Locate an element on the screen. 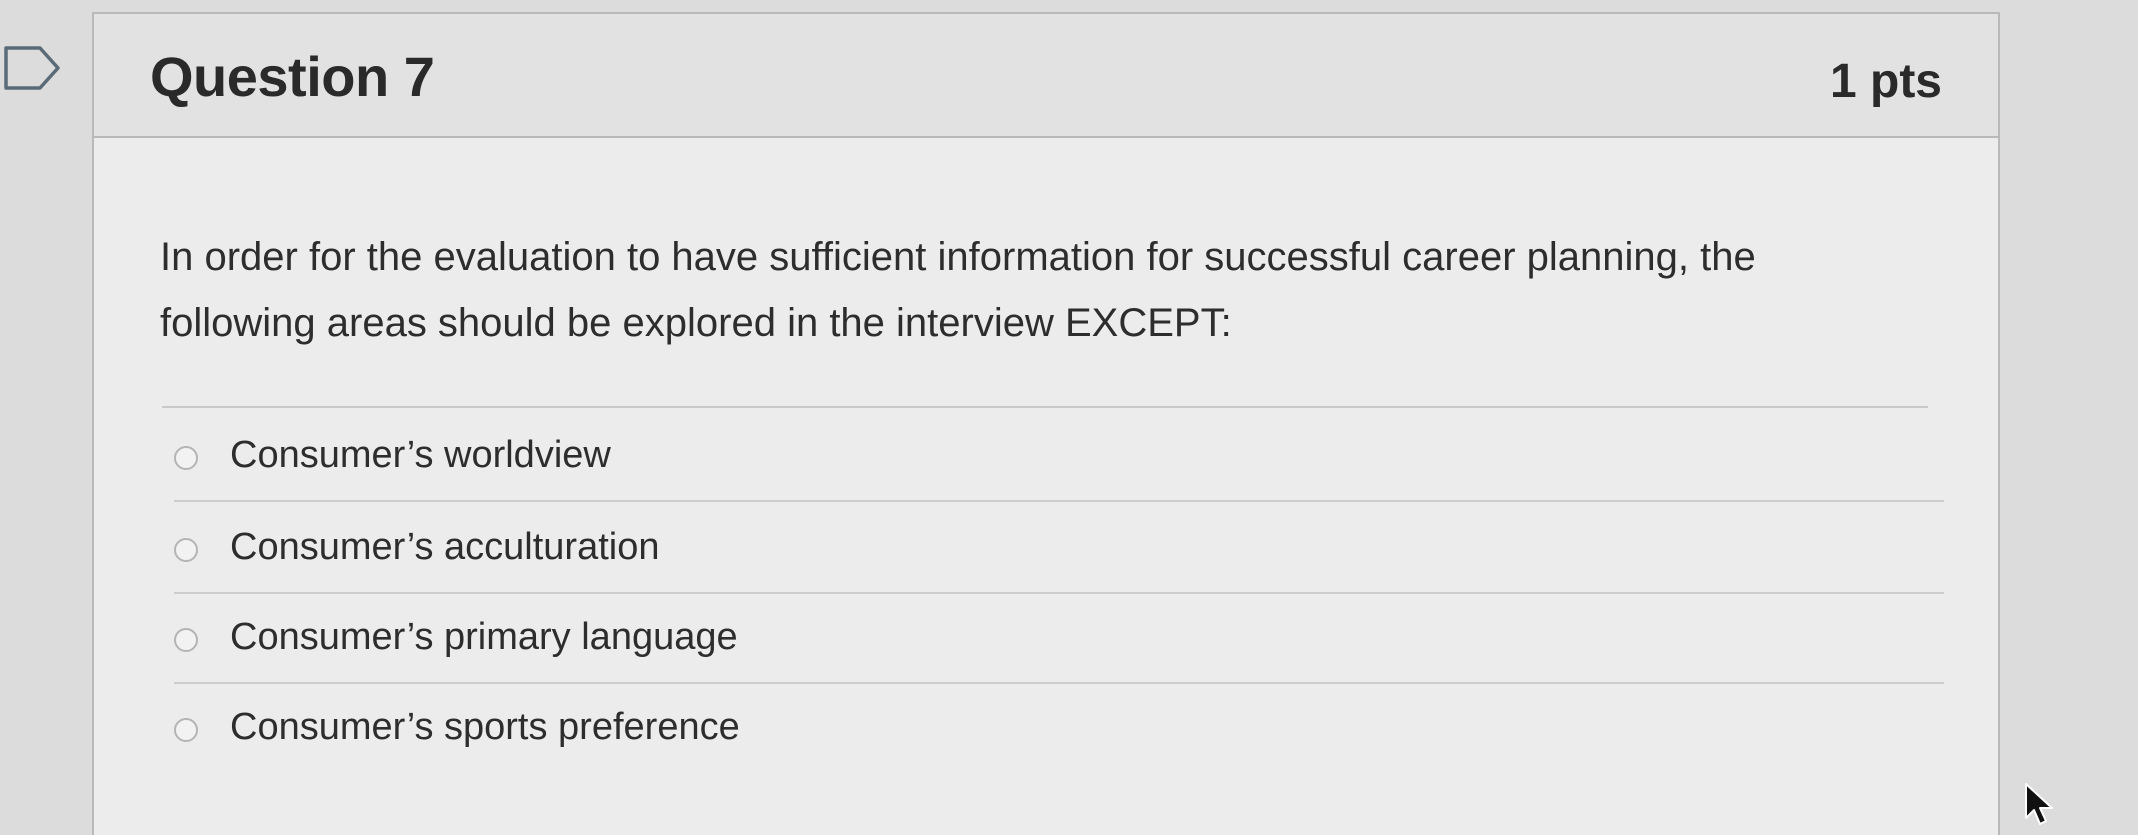  answer-label: Consumer’s sports preference is located at coordinates (485, 727).